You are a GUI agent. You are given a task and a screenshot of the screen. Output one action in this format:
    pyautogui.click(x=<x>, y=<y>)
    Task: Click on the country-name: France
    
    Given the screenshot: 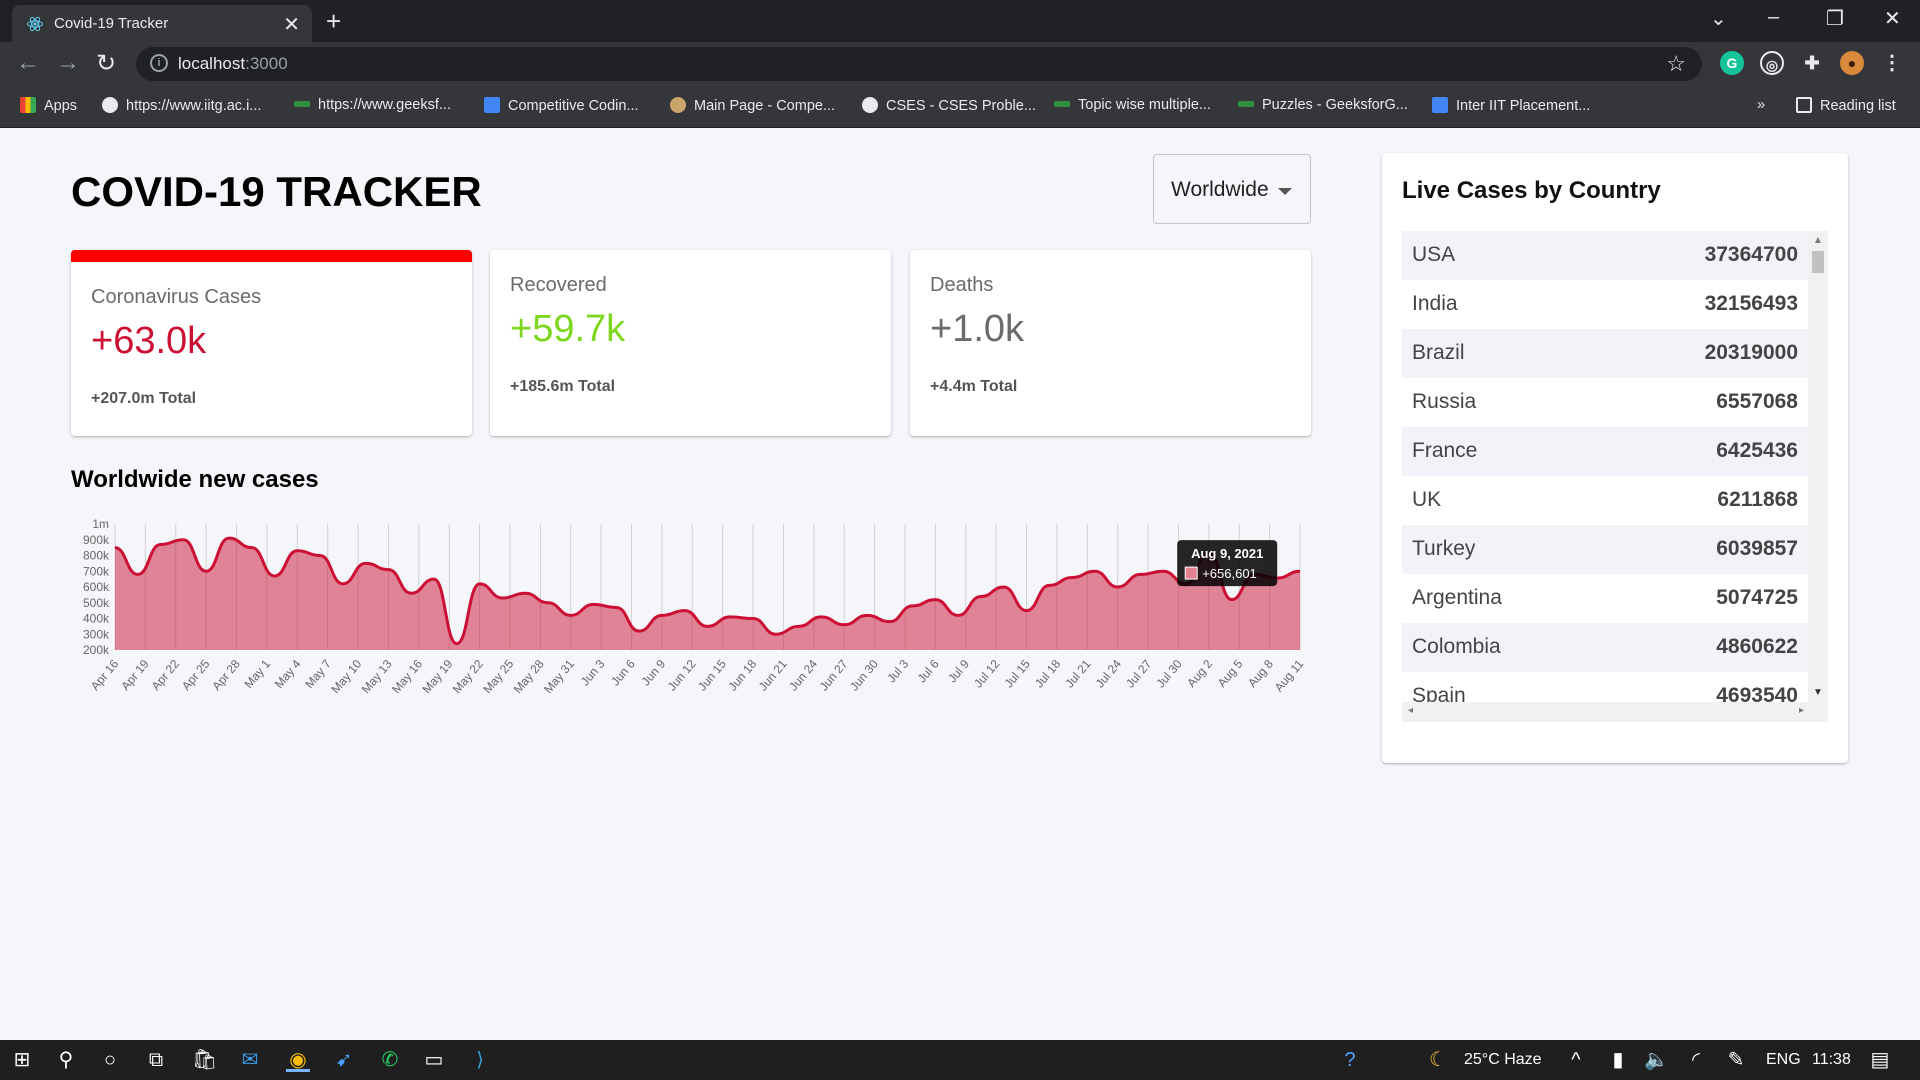 What is the action you would take?
    pyautogui.click(x=1445, y=450)
    